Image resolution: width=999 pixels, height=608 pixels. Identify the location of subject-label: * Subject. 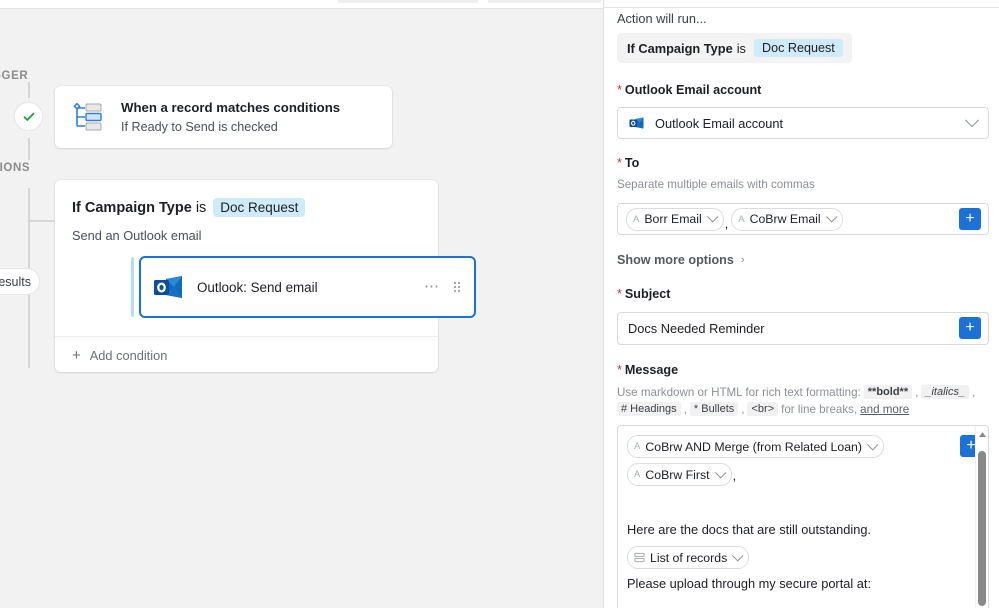
(643, 294).